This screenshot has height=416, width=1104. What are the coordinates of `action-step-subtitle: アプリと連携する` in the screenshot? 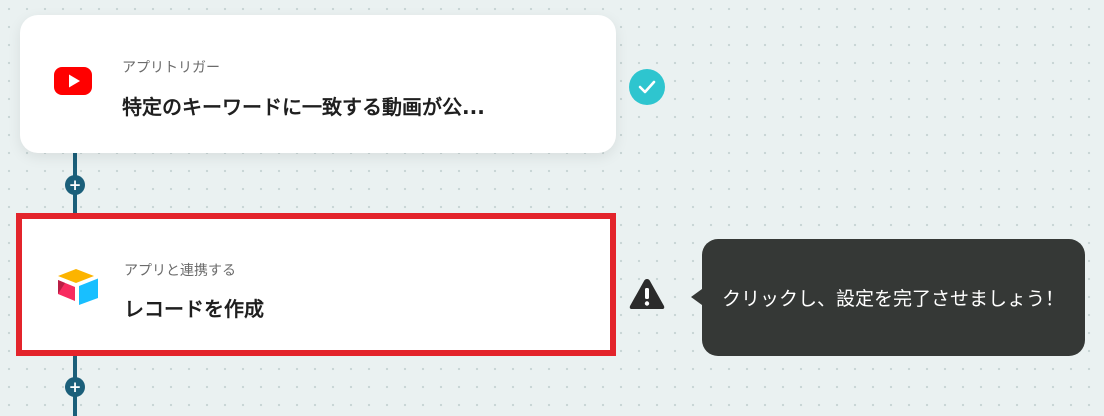 It's located at (180, 271).